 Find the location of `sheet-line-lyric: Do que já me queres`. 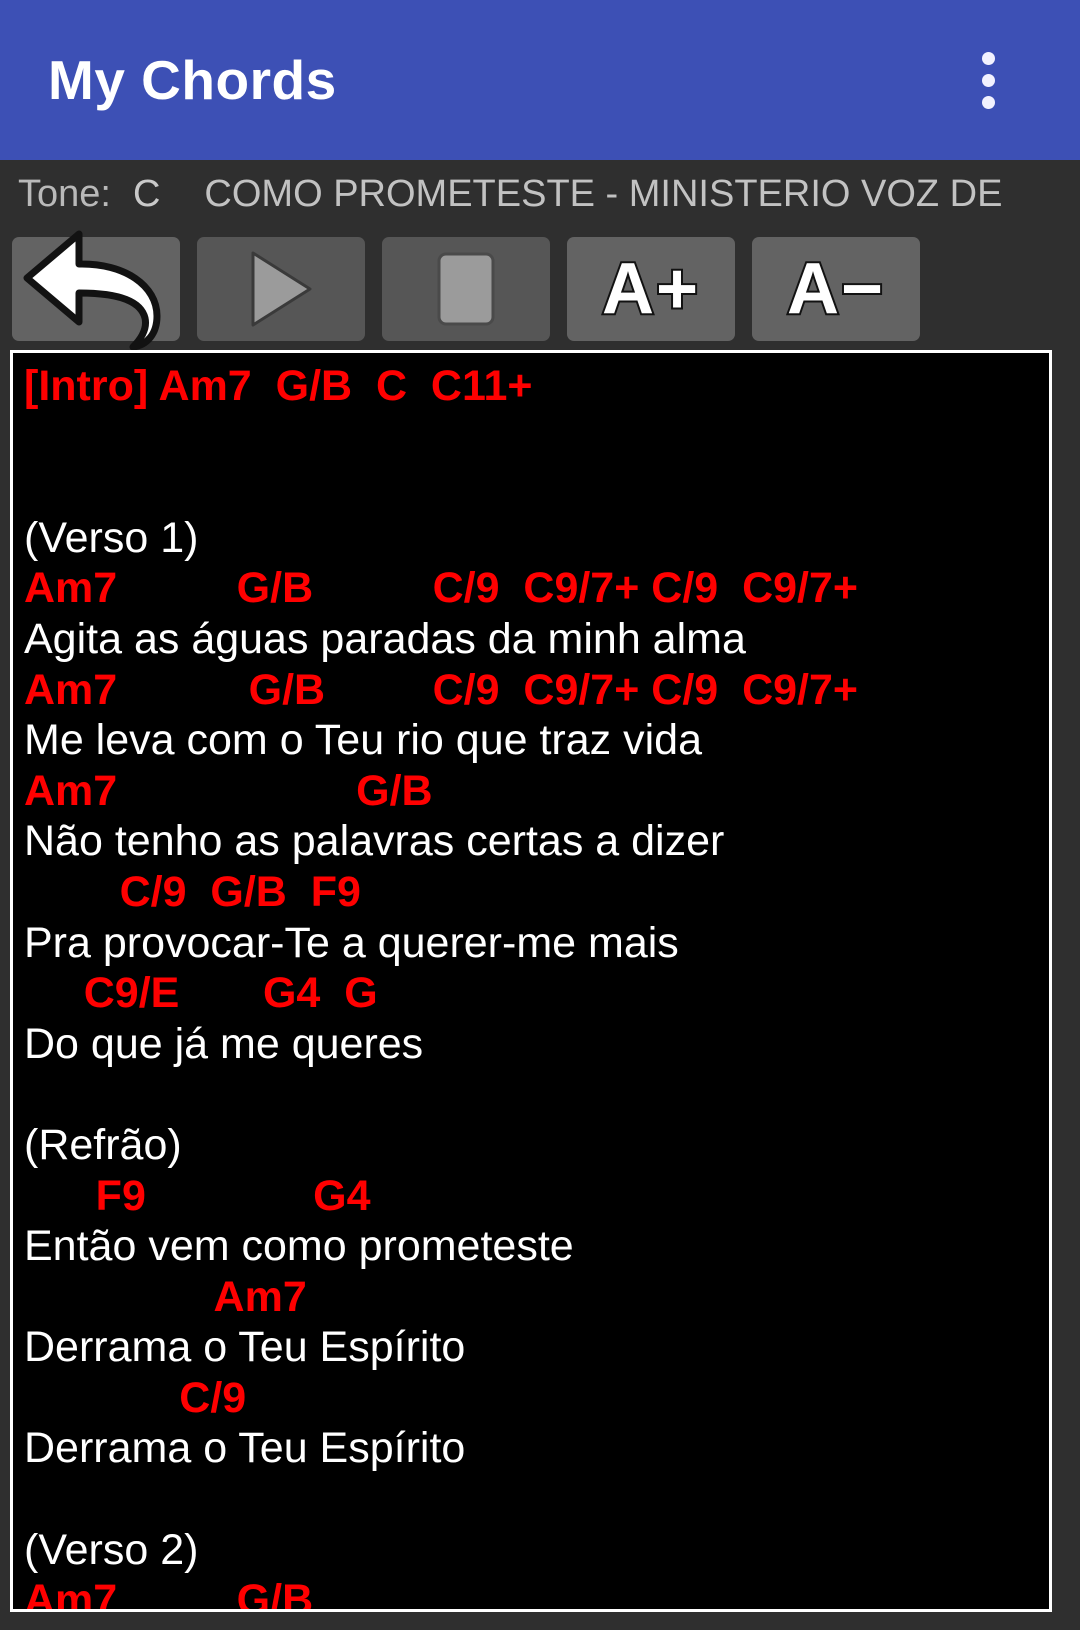

sheet-line-lyric: Do que já me queres is located at coordinates (224, 1043).